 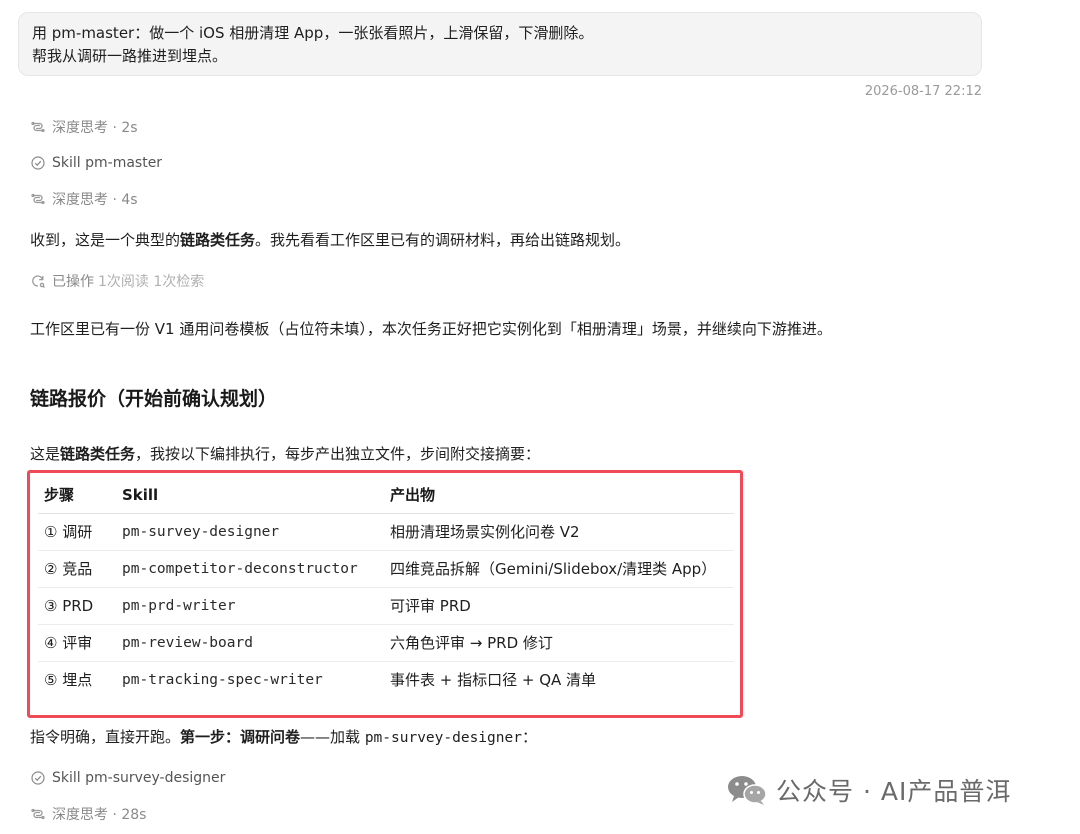 I want to click on text-span: 。我先看看工作区里已有的调研材料，再给出链路规划。, so click(x=443, y=240).